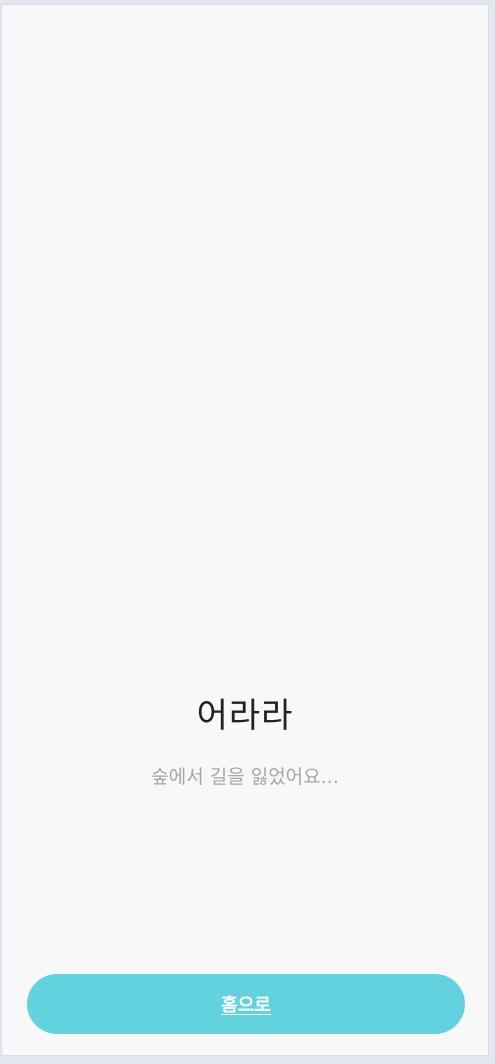 This screenshot has width=495, height=1064. I want to click on error-title: 어라라, so click(245, 716).